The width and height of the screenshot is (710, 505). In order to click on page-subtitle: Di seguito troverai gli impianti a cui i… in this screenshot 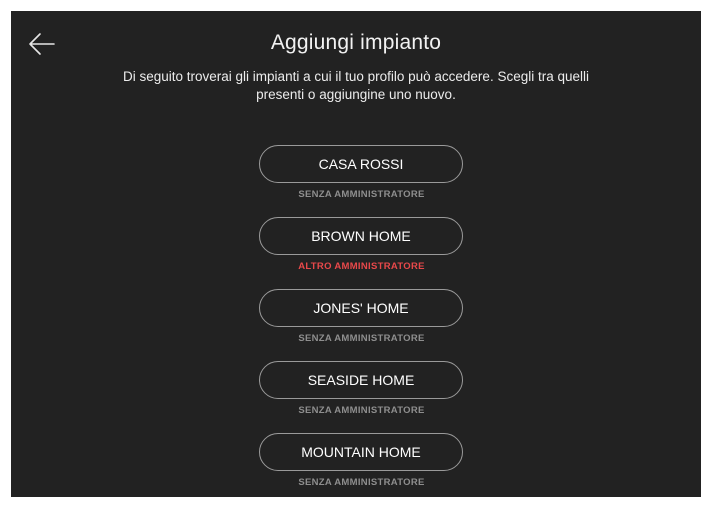, I will do `click(356, 86)`.